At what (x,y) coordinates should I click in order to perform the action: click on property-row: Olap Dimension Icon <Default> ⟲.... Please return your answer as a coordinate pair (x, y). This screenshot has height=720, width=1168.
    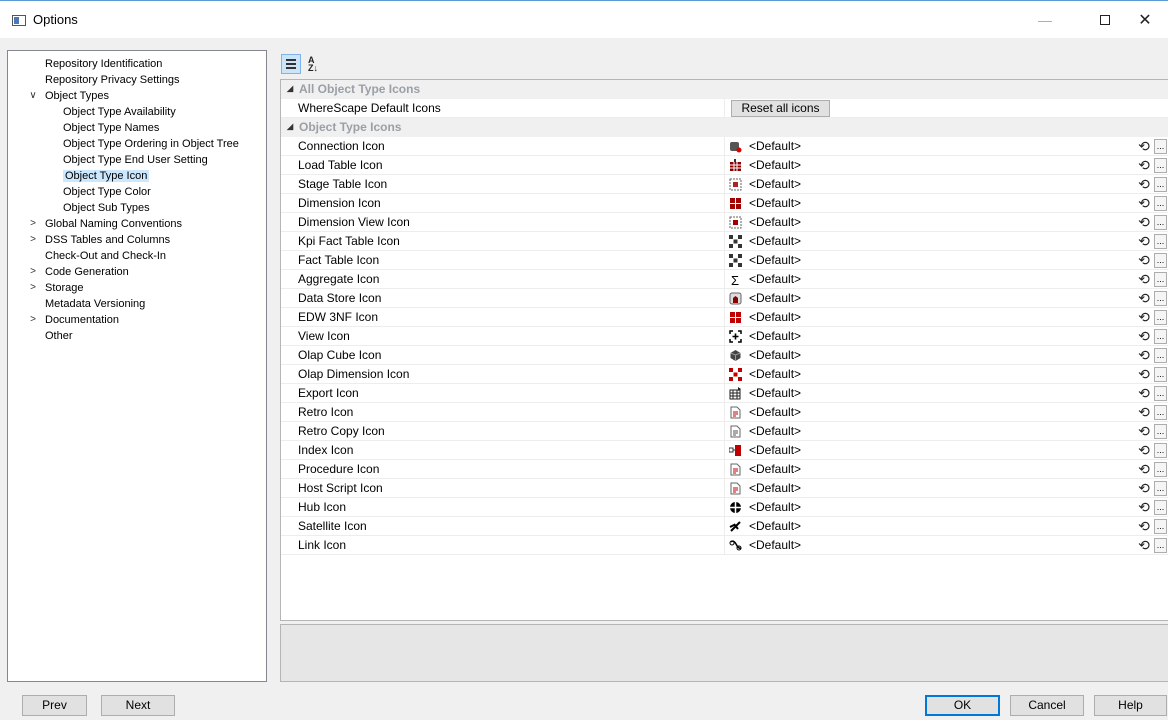
    Looking at the image, I should click on (724, 374).